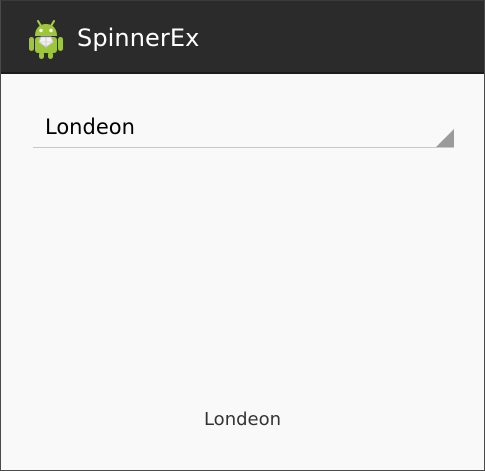 Image resolution: width=485 pixels, height=471 pixels. Describe the element at coordinates (138, 38) in the screenshot. I see `app-title: SpinnerEx` at that location.